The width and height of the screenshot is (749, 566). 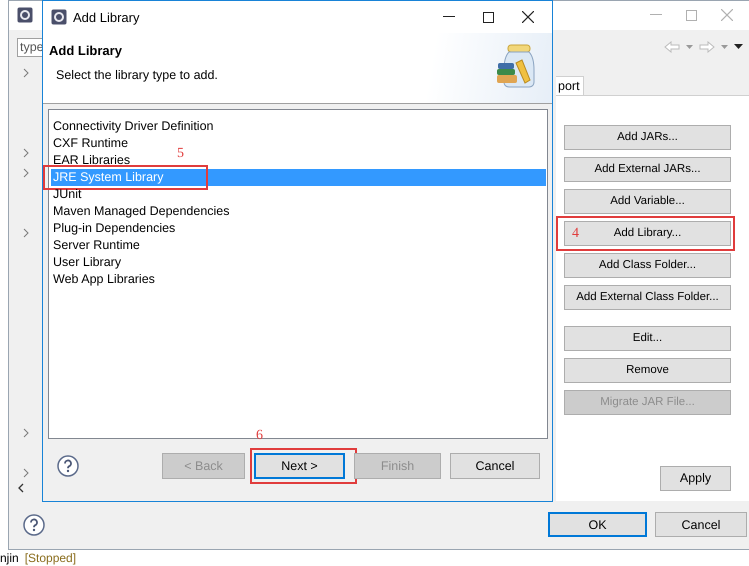 I want to click on list-item: User Library, so click(x=86, y=262).